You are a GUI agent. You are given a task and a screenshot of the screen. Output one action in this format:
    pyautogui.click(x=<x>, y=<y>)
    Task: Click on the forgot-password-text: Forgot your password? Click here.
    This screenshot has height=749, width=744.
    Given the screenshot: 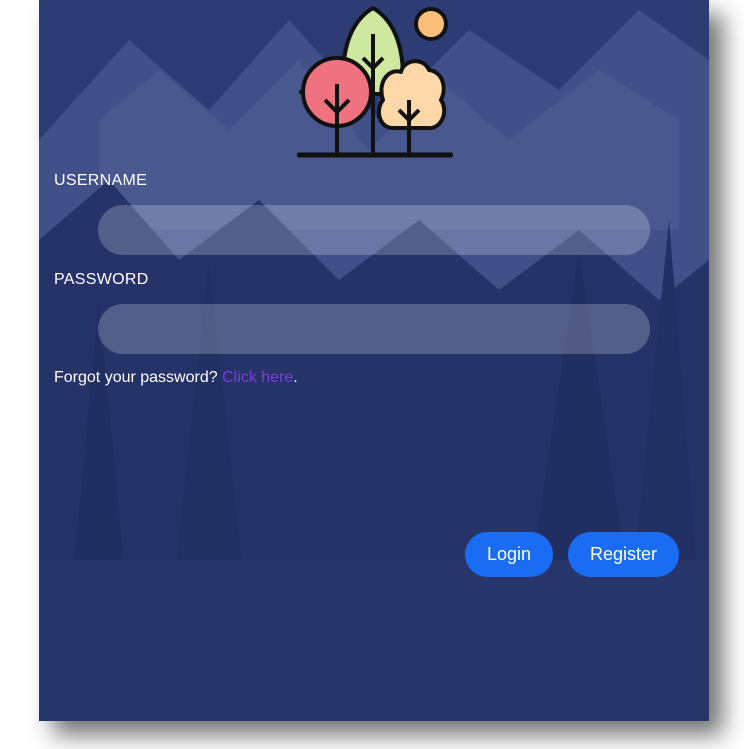 What is the action you would take?
    pyautogui.click(x=176, y=378)
    